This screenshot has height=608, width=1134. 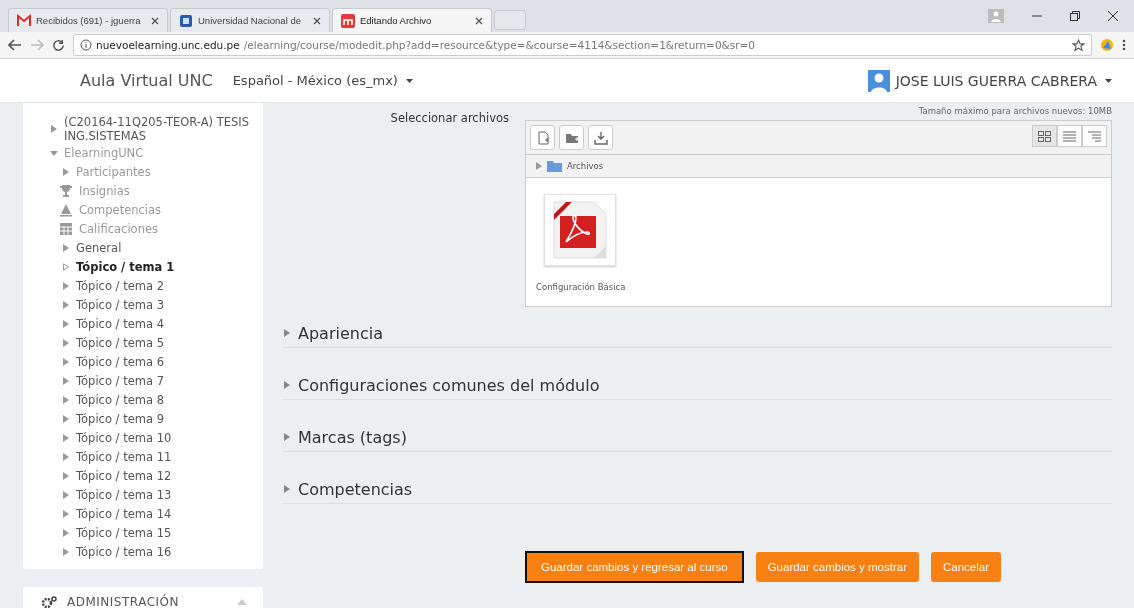 I want to click on mail-icon, so click(x=24, y=20).